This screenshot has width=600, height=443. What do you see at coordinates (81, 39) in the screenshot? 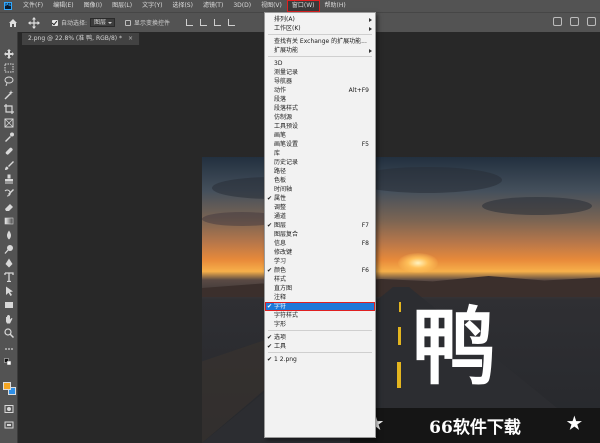
I see `document-tab: 2.png @ 22.8% (准 鸭, RGB/8) * ×` at bounding box center [81, 39].